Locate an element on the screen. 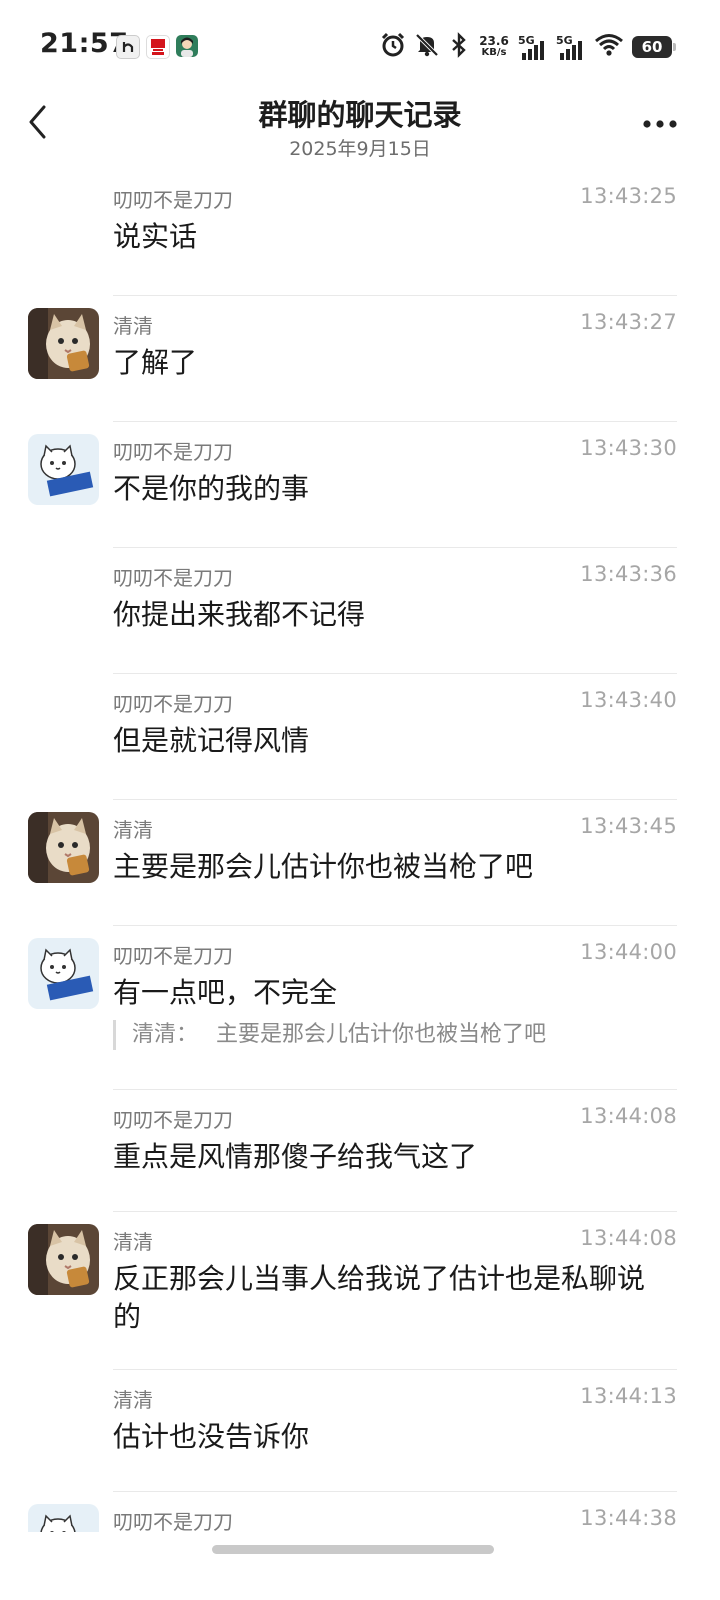  message-time: 13:43:27 is located at coordinates (628, 322).